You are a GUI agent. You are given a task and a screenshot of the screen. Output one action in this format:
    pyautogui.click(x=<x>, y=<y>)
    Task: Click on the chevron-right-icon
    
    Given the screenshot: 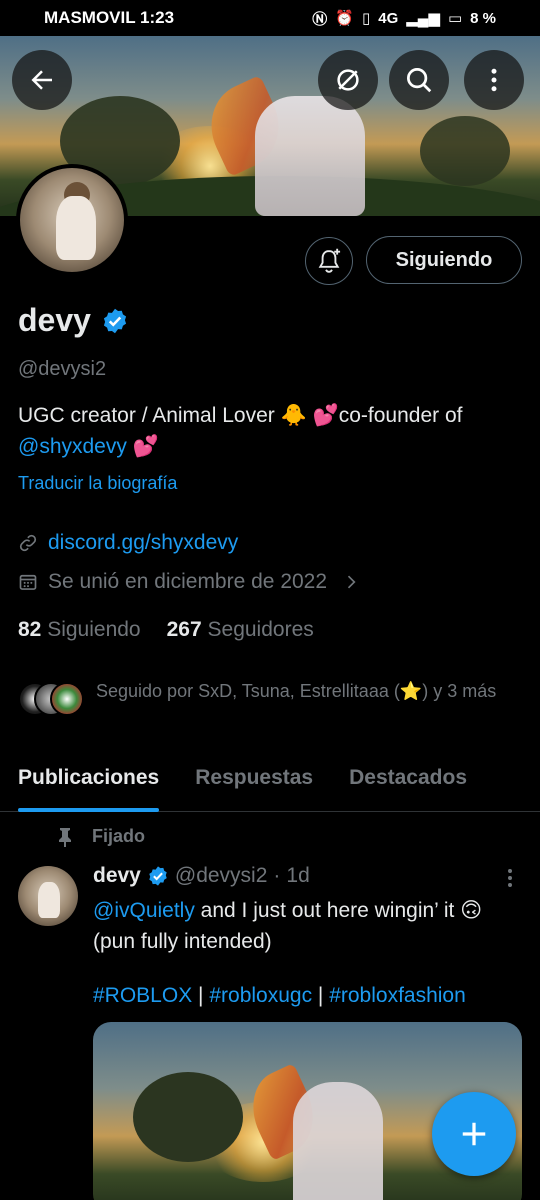 What is the action you would take?
    pyautogui.click(x=351, y=582)
    